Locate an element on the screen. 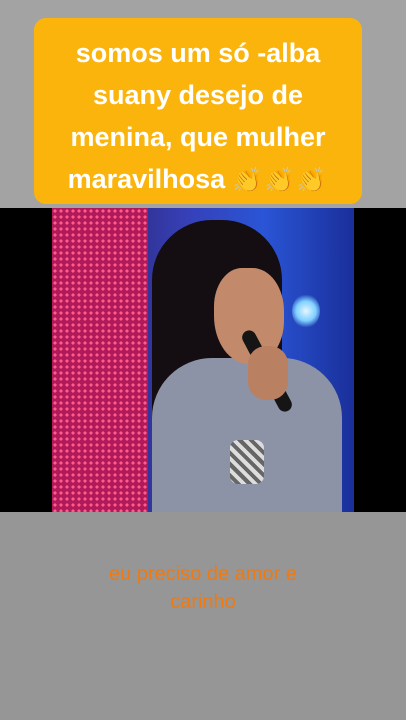  singer-body is located at coordinates (247, 435).